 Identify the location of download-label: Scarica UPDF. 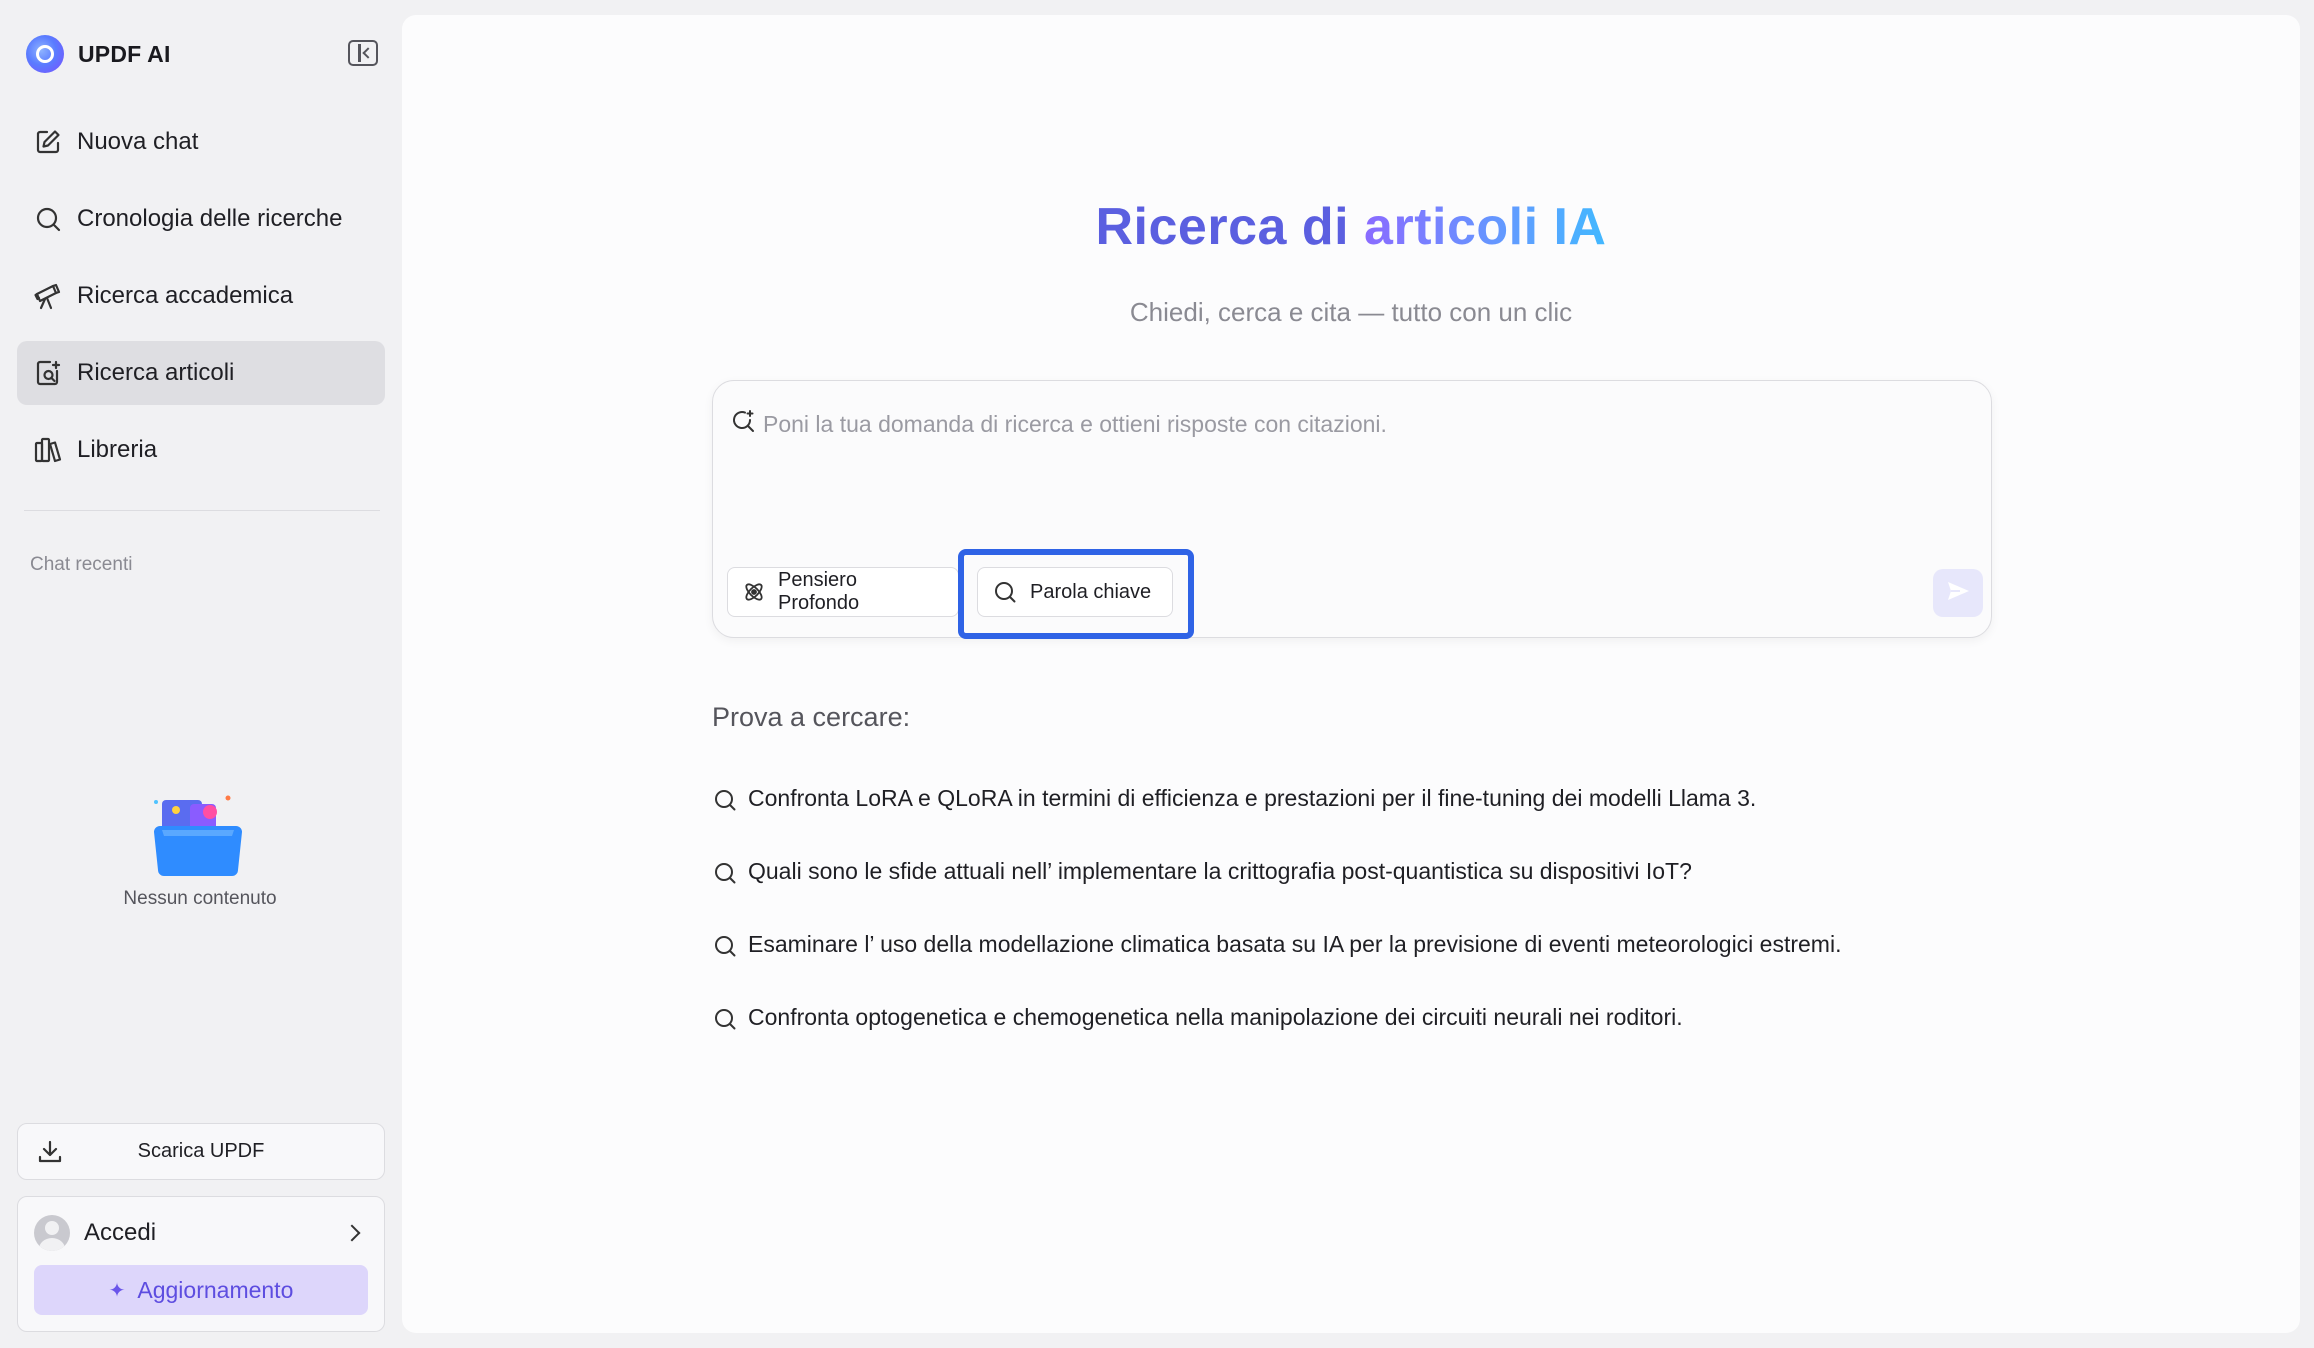
(201, 1151).